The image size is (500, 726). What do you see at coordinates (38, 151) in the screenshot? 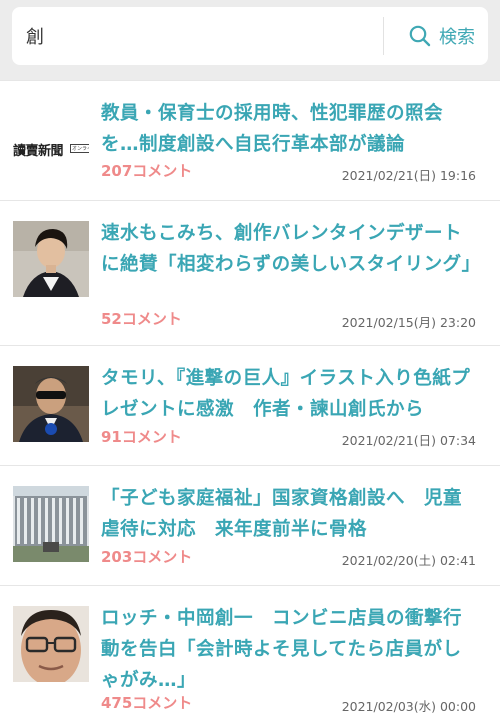
I see `yomiuri-logo-text: 讀賣新聞` at bounding box center [38, 151].